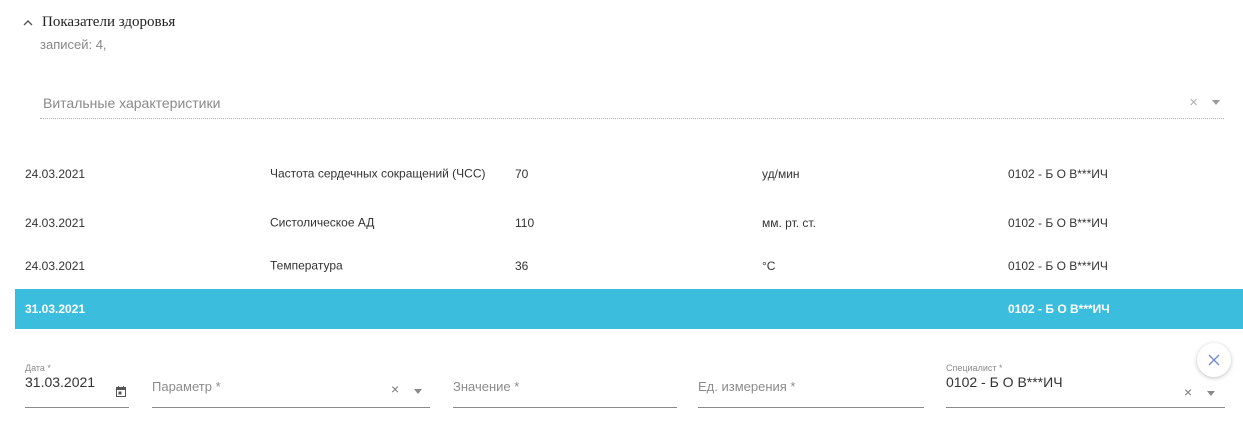 The height and width of the screenshot is (432, 1243). I want to click on table-row-selected: 31.03.2021 0102 - Б О В***ИЧ, so click(629, 309).